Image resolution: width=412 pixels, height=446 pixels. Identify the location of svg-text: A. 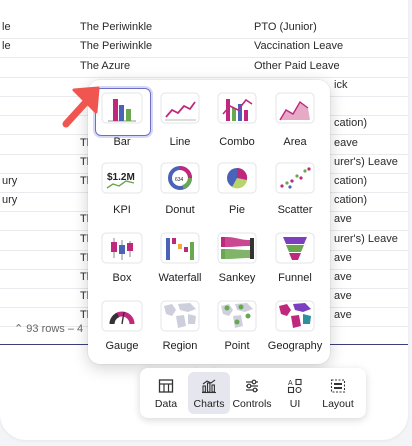
(290, 383).